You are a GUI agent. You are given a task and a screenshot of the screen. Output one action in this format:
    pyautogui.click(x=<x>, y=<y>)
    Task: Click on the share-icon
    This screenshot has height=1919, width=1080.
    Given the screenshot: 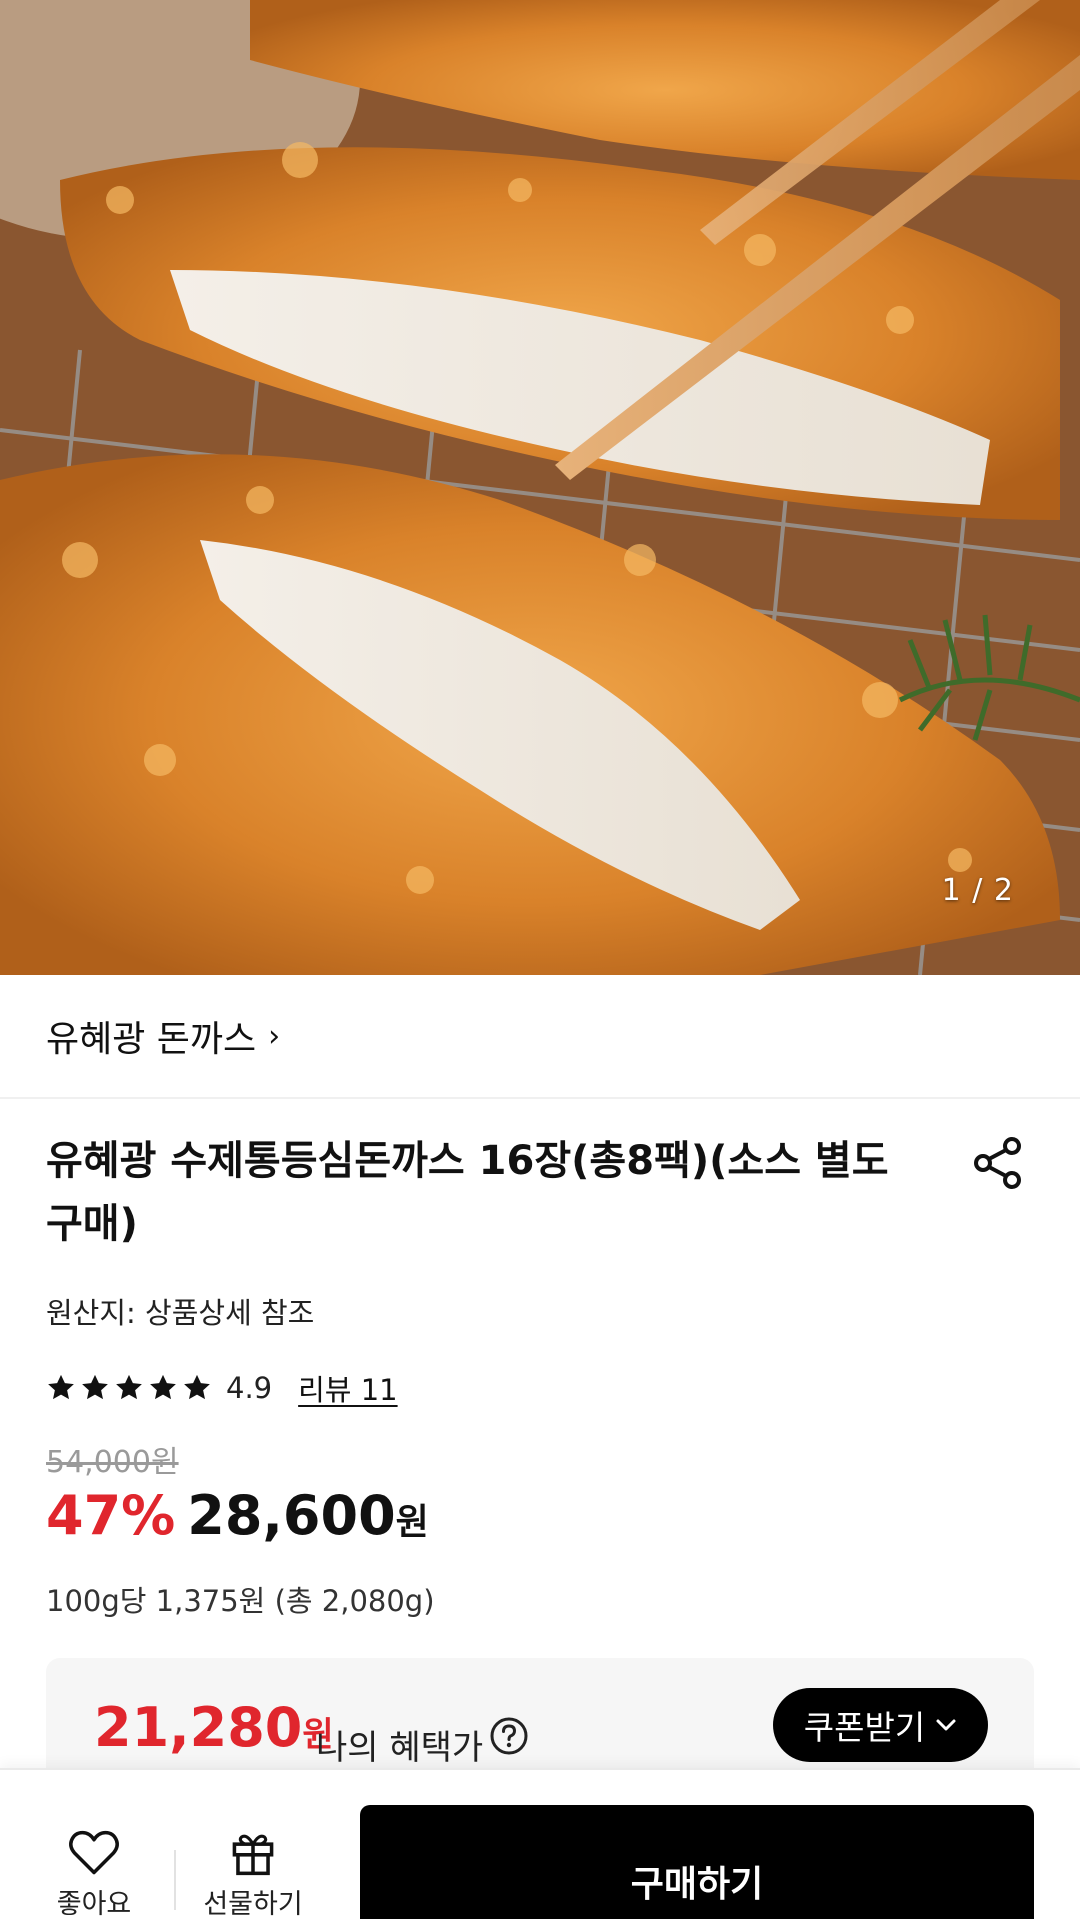 What is the action you would take?
    pyautogui.click(x=997, y=1163)
    